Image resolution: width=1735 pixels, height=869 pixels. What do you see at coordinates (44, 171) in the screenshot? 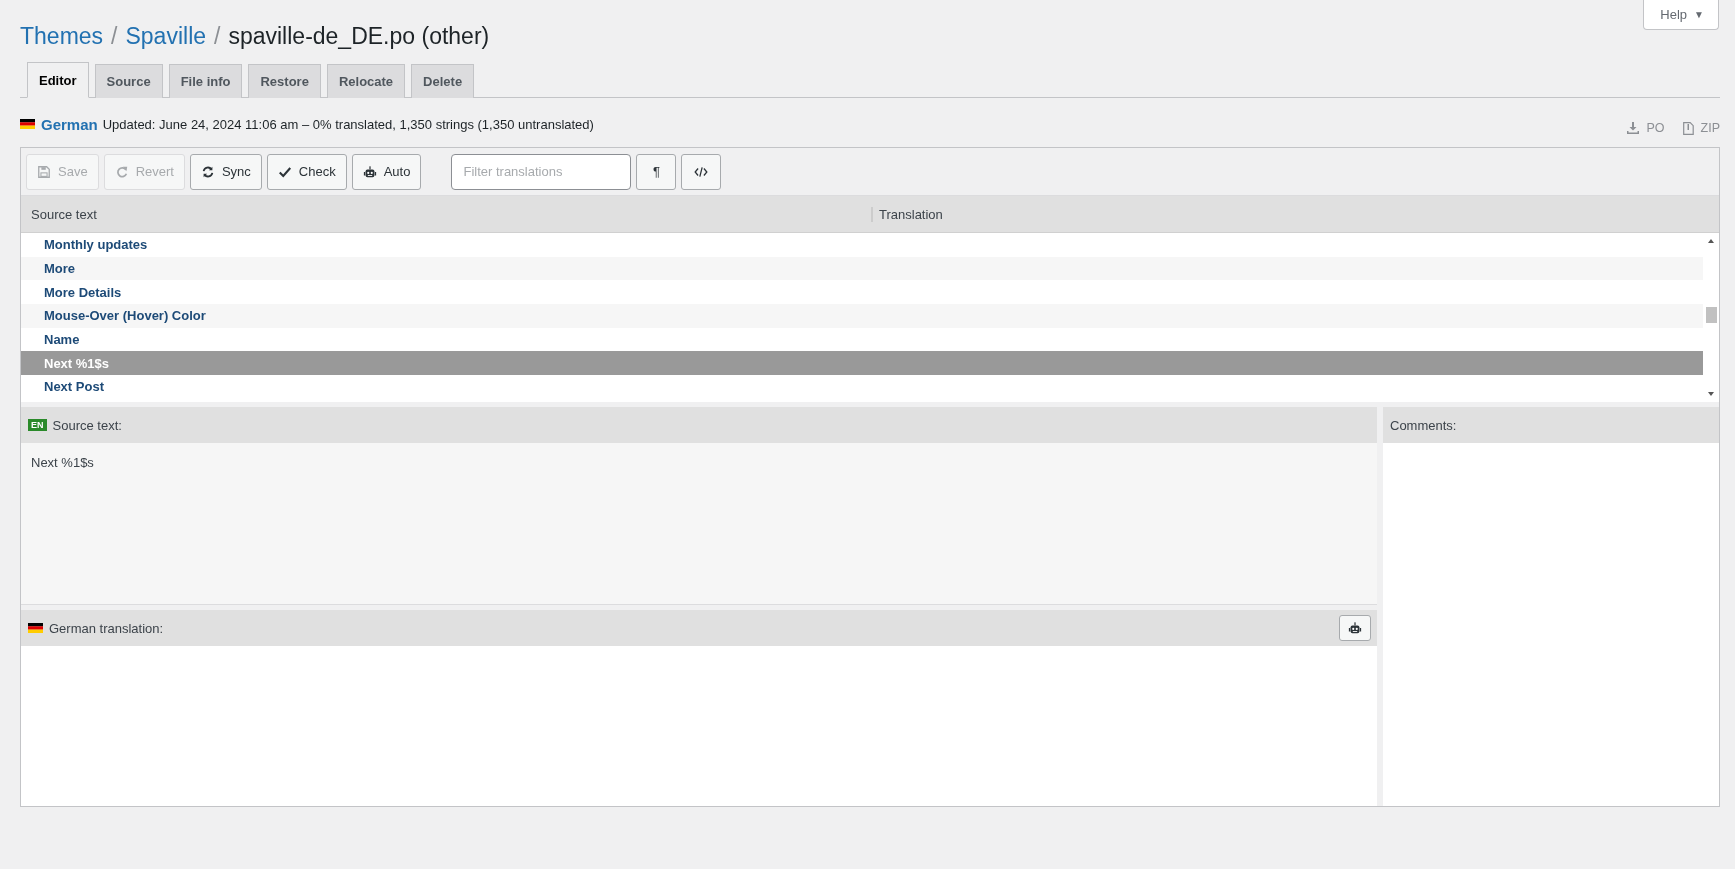
I see `save-icon` at bounding box center [44, 171].